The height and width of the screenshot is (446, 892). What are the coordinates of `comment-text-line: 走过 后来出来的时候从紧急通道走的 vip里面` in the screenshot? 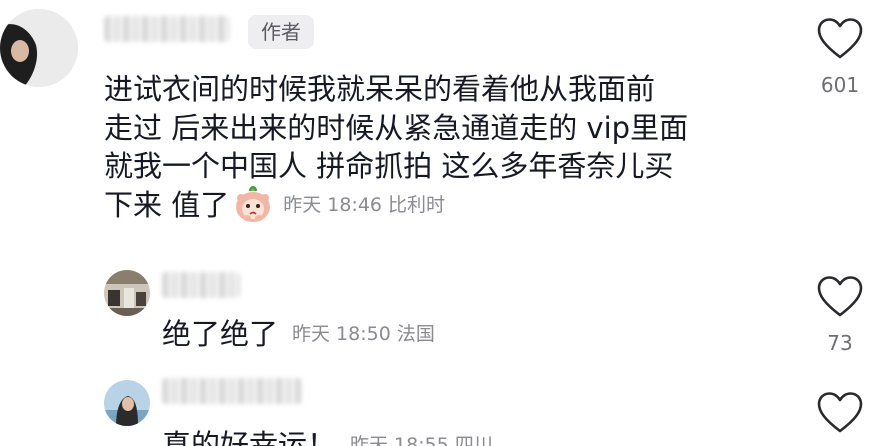 It's located at (396, 127).